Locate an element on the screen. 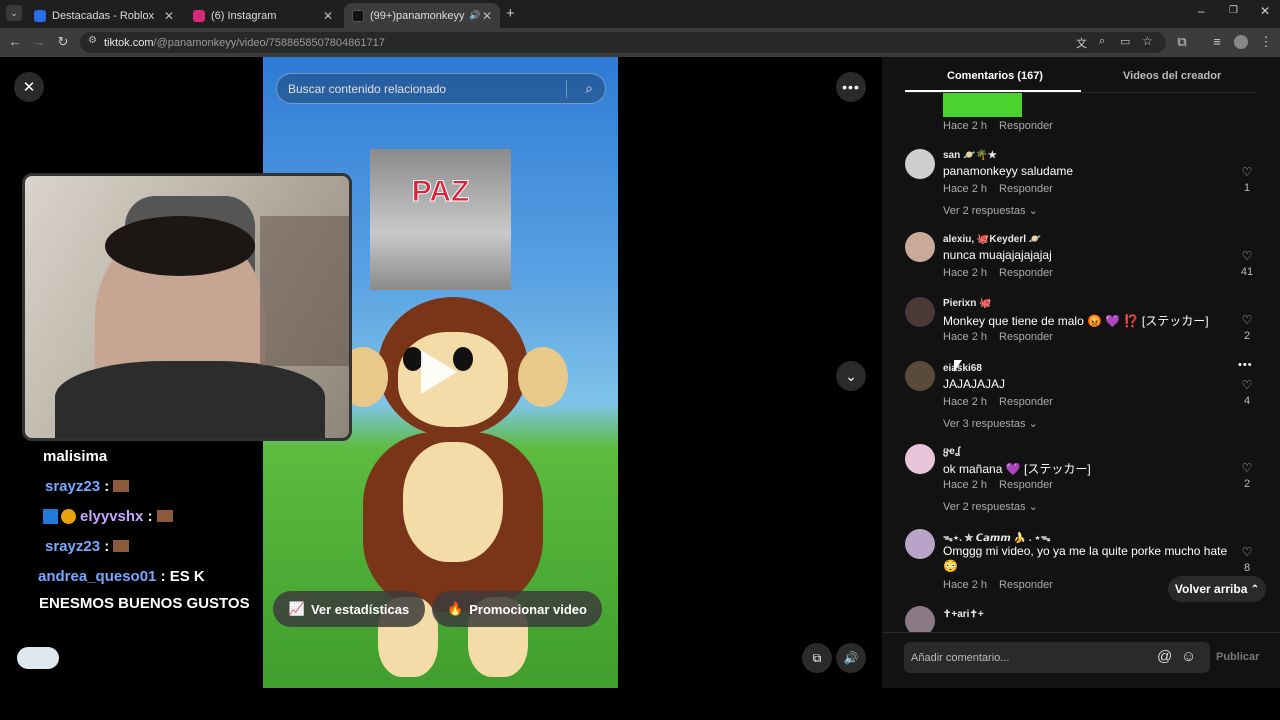  comment-text: ok mañana 💜 [ステッカー] is located at coordinates (1017, 469).